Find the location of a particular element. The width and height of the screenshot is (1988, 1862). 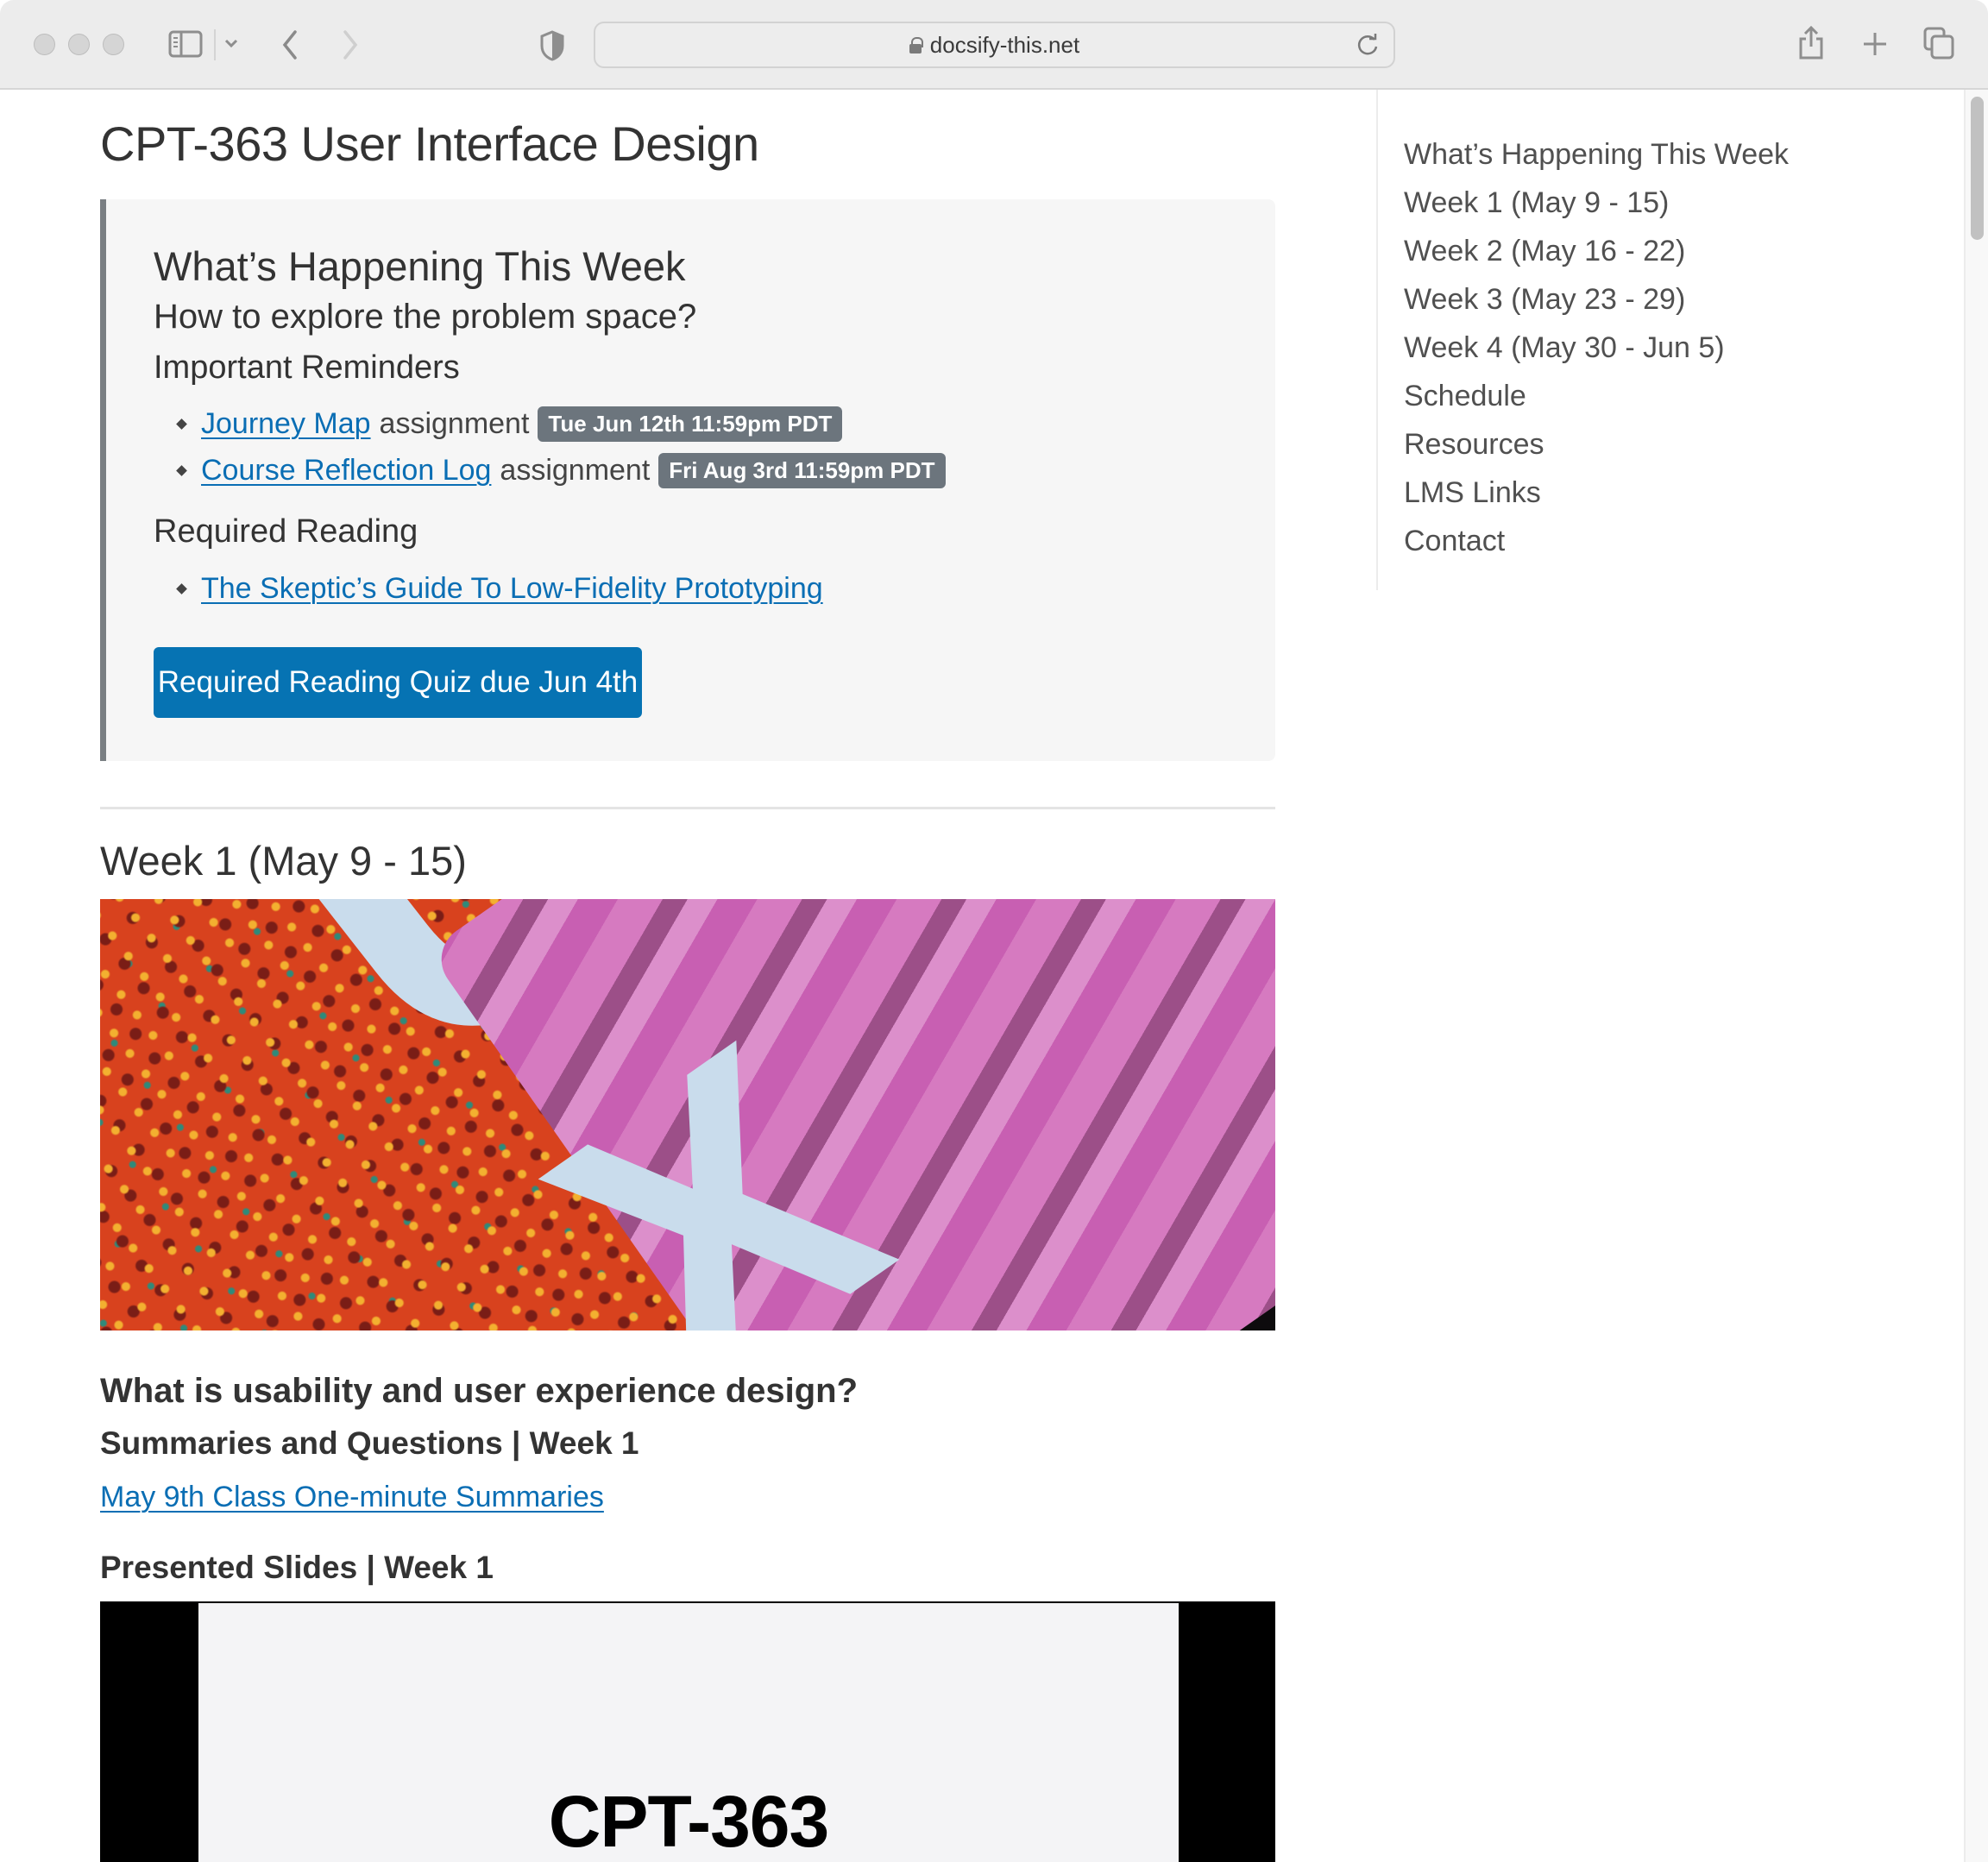

toc-item-lms-links: LMS Links is located at coordinates (1596, 497).